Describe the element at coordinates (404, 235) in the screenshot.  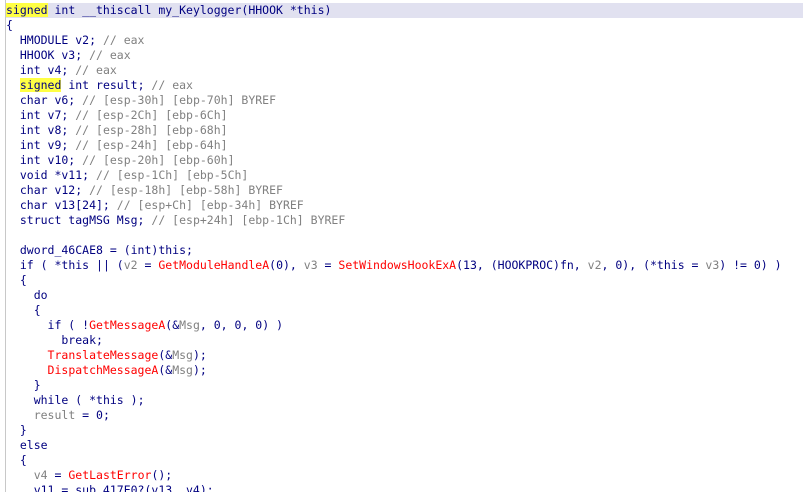
I see `code-line` at that location.